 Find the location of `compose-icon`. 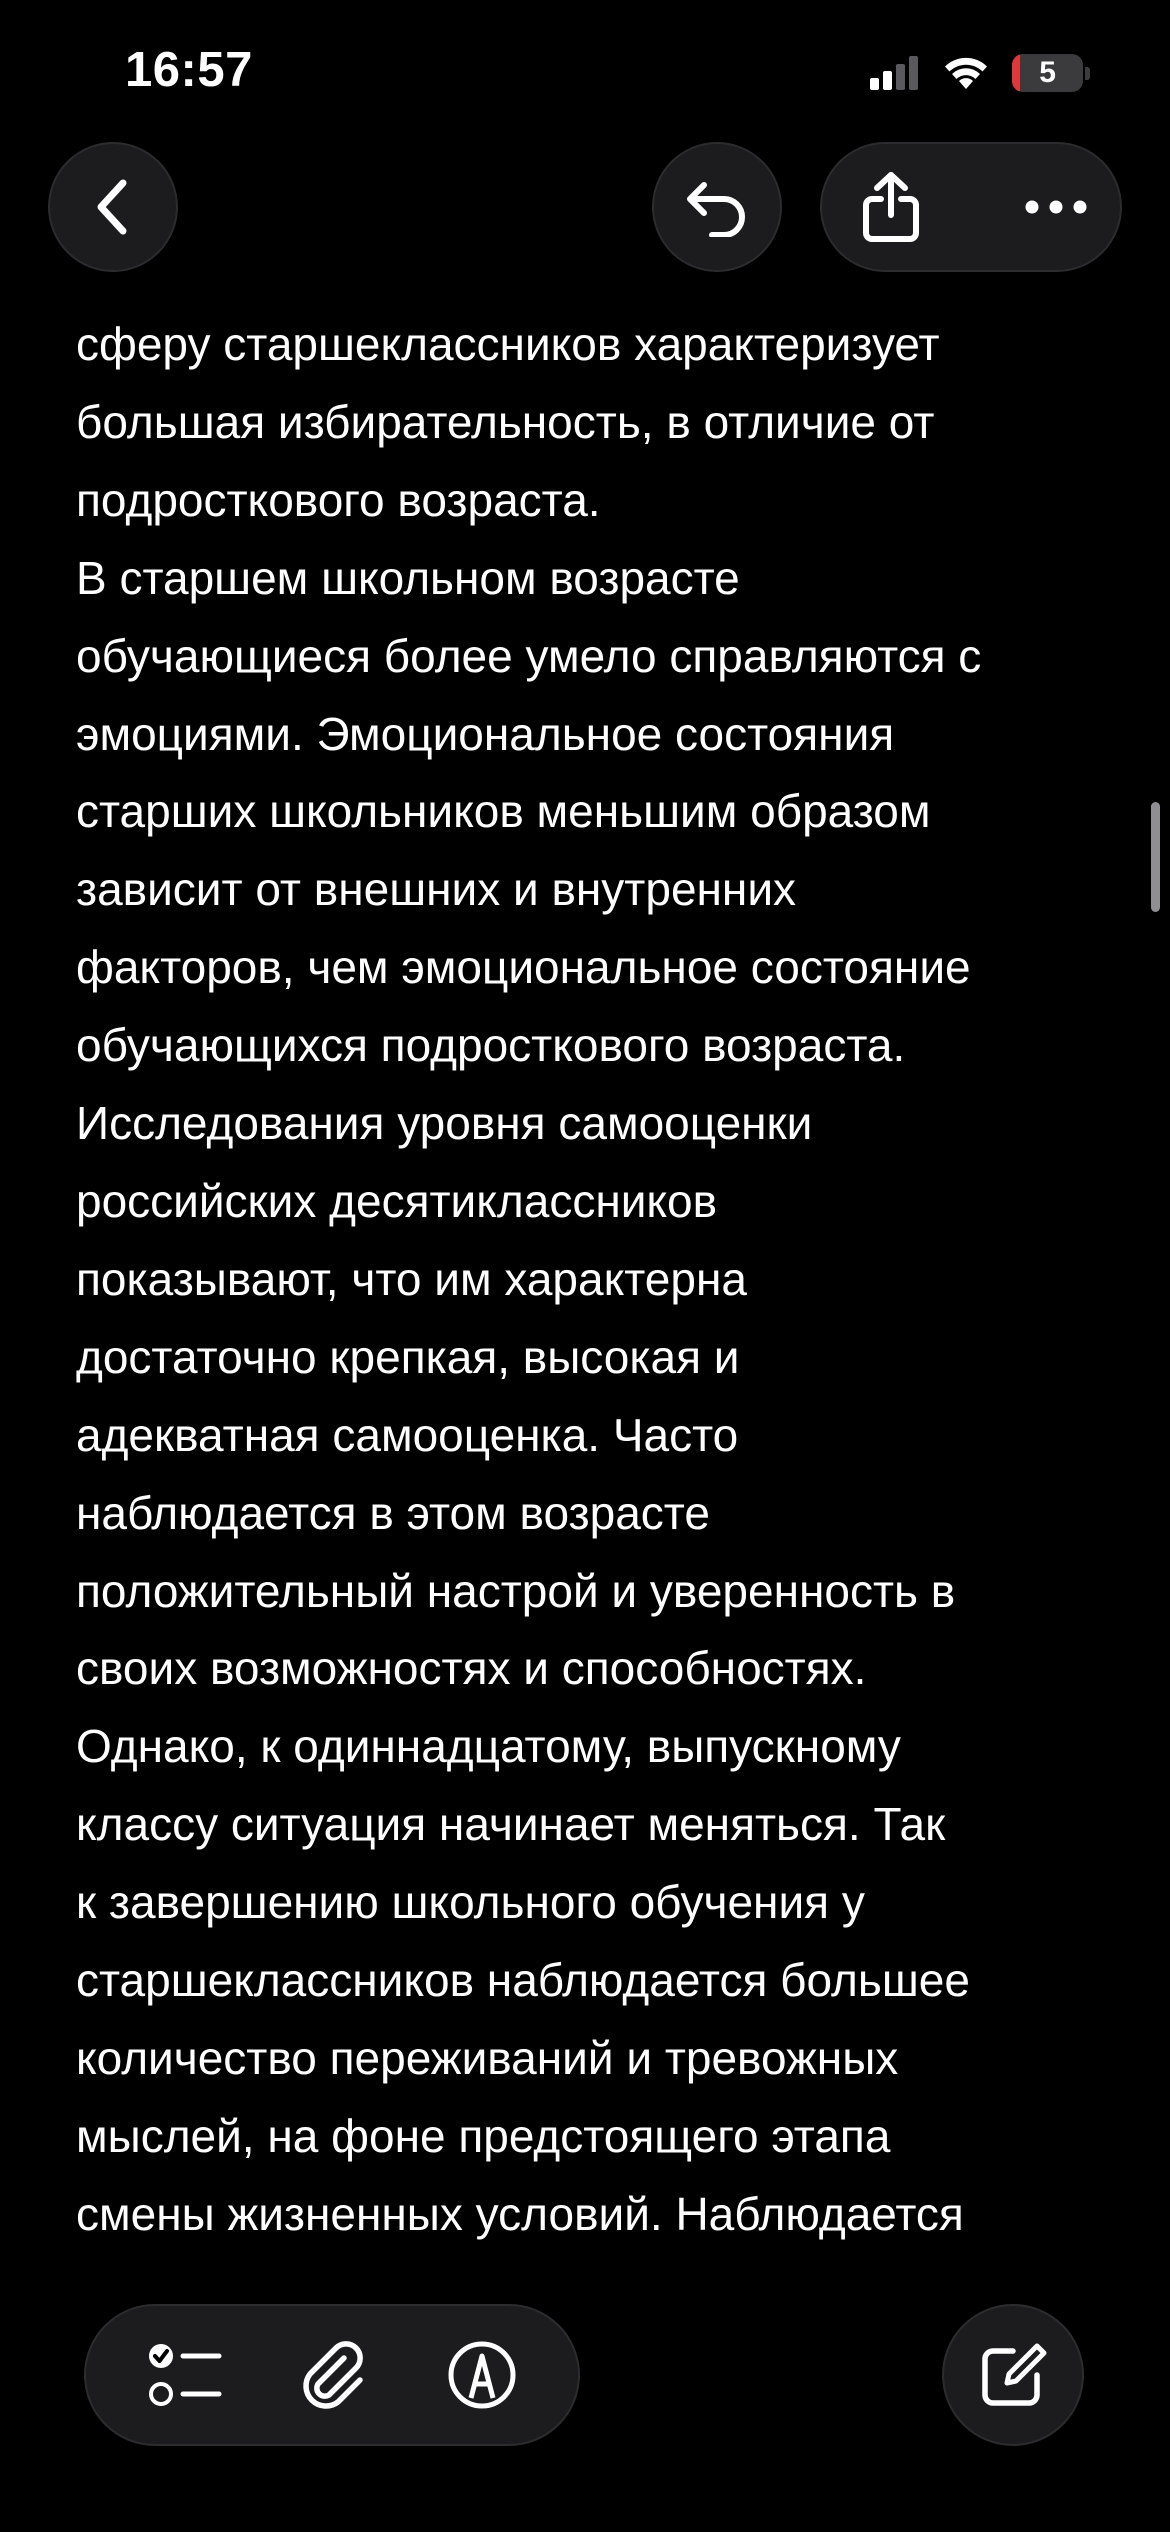

compose-icon is located at coordinates (1013, 2375).